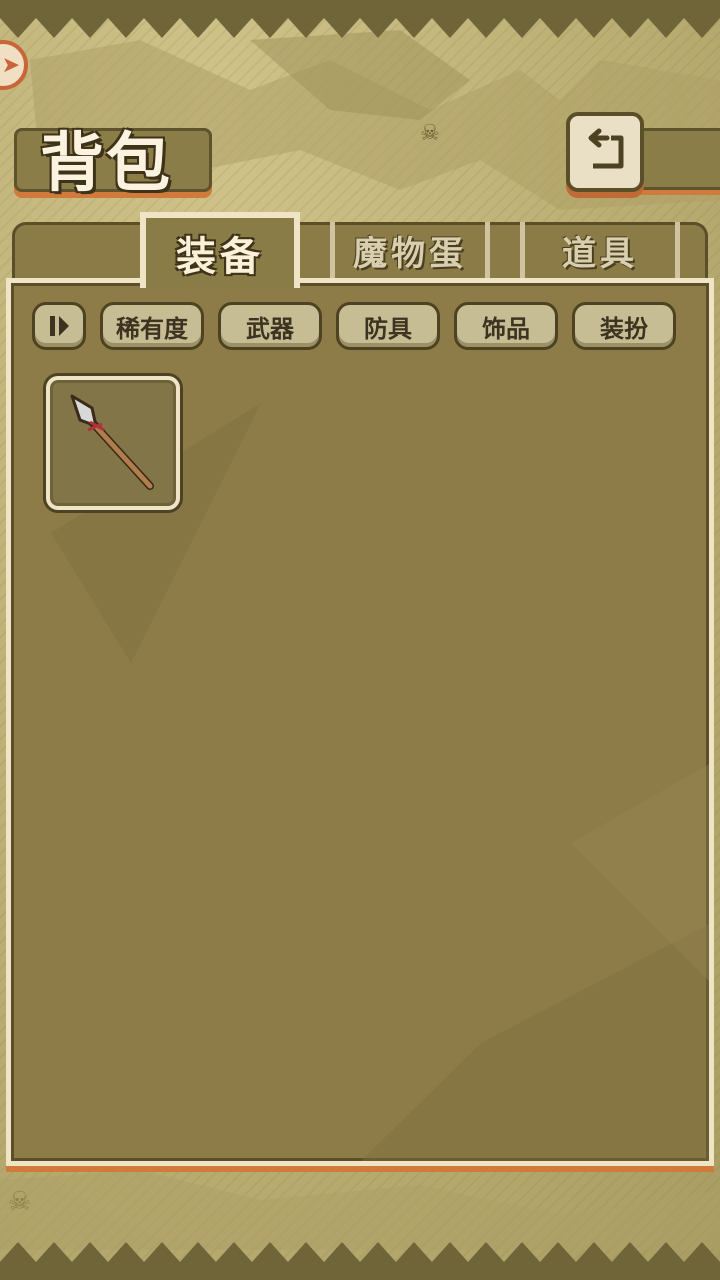 This screenshot has width=720, height=1280. What do you see at coordinates (106, 163) in the screenshot?
I see `page-title: 背包` at bounding box center [106, 163].